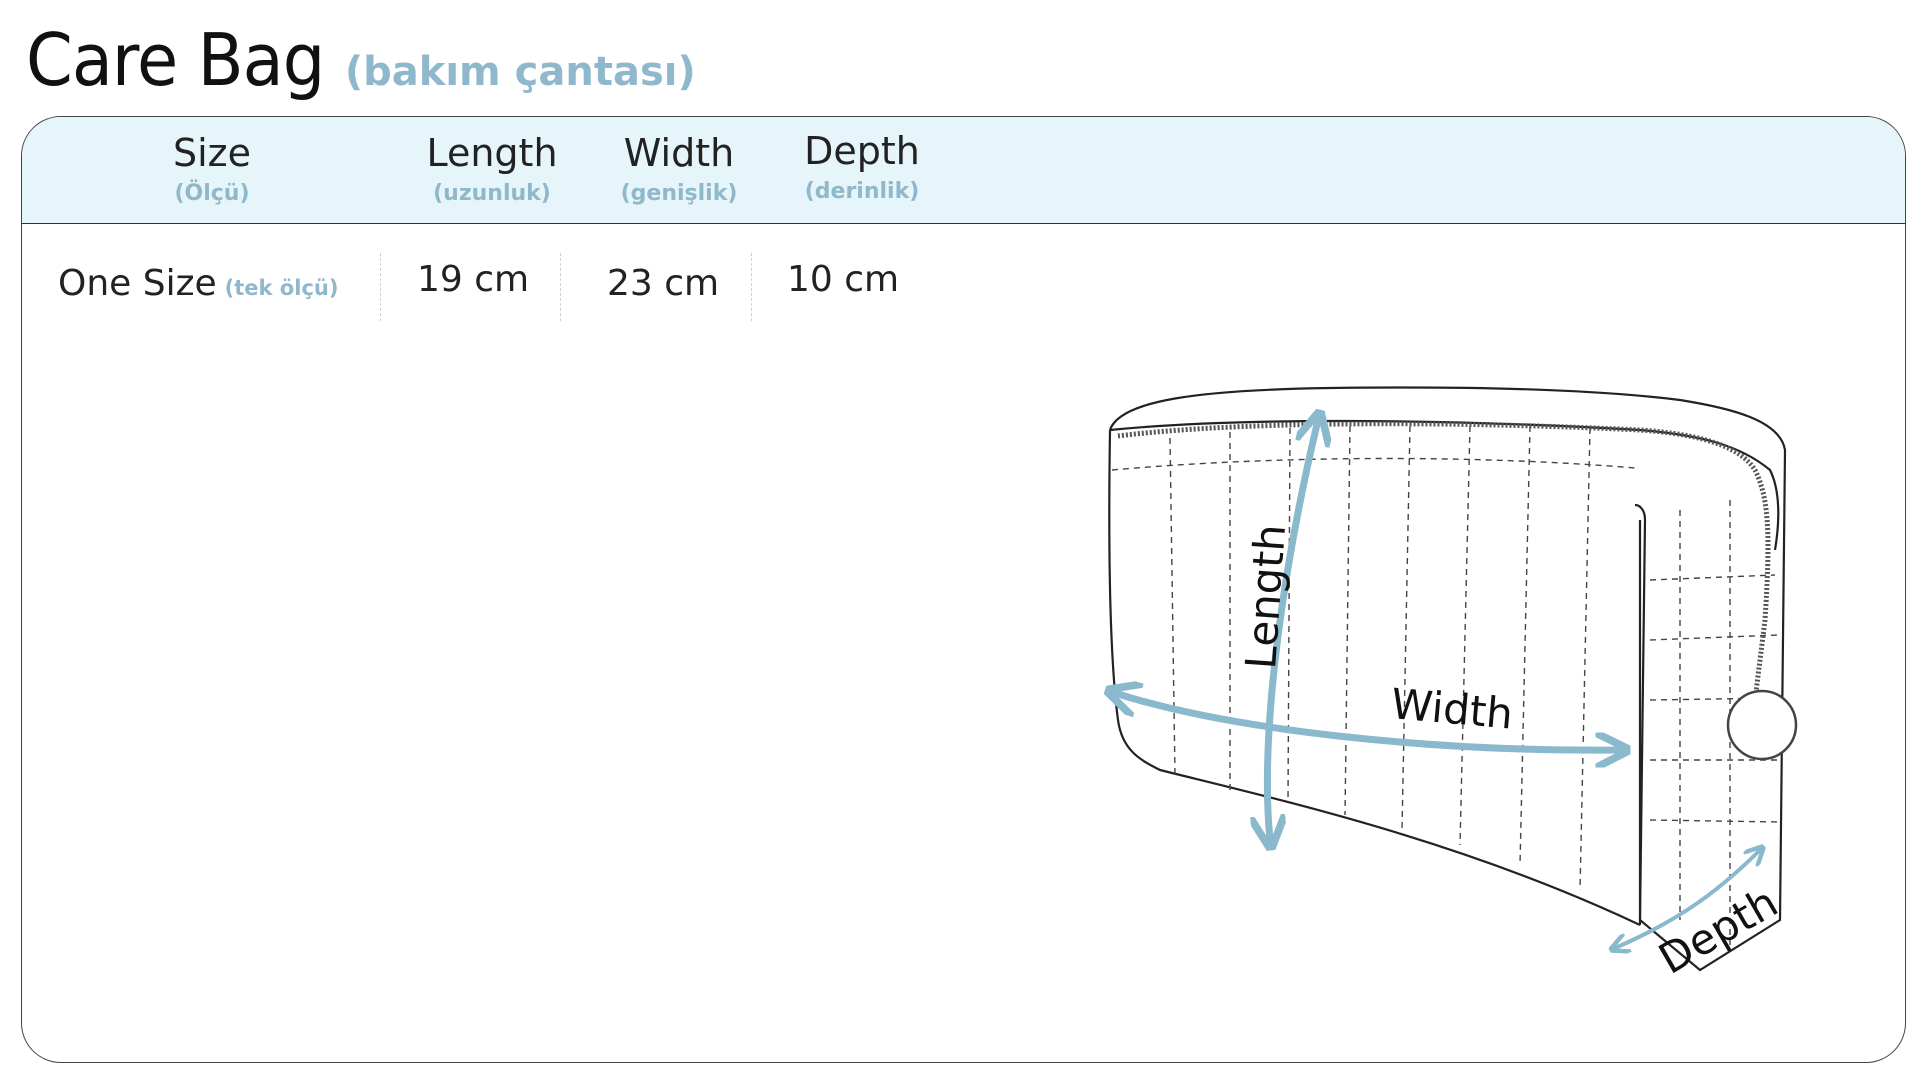 The image size is (1920, 1080). Describe the element at coordinates (211, 153) in the screenshot. I see `header-size-label: Size` at that location.